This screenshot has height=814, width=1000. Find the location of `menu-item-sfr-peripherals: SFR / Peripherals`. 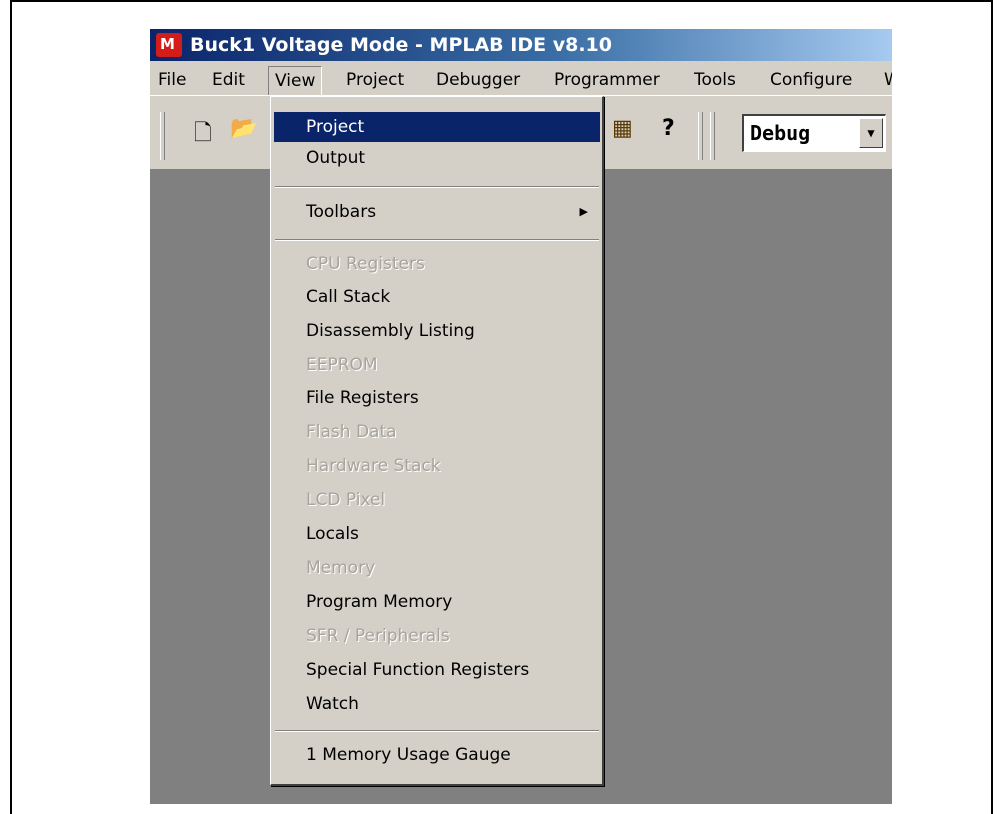

menu-item-sfr-peripherals: SFR / Peripherals is located at coordinates (378, 636).